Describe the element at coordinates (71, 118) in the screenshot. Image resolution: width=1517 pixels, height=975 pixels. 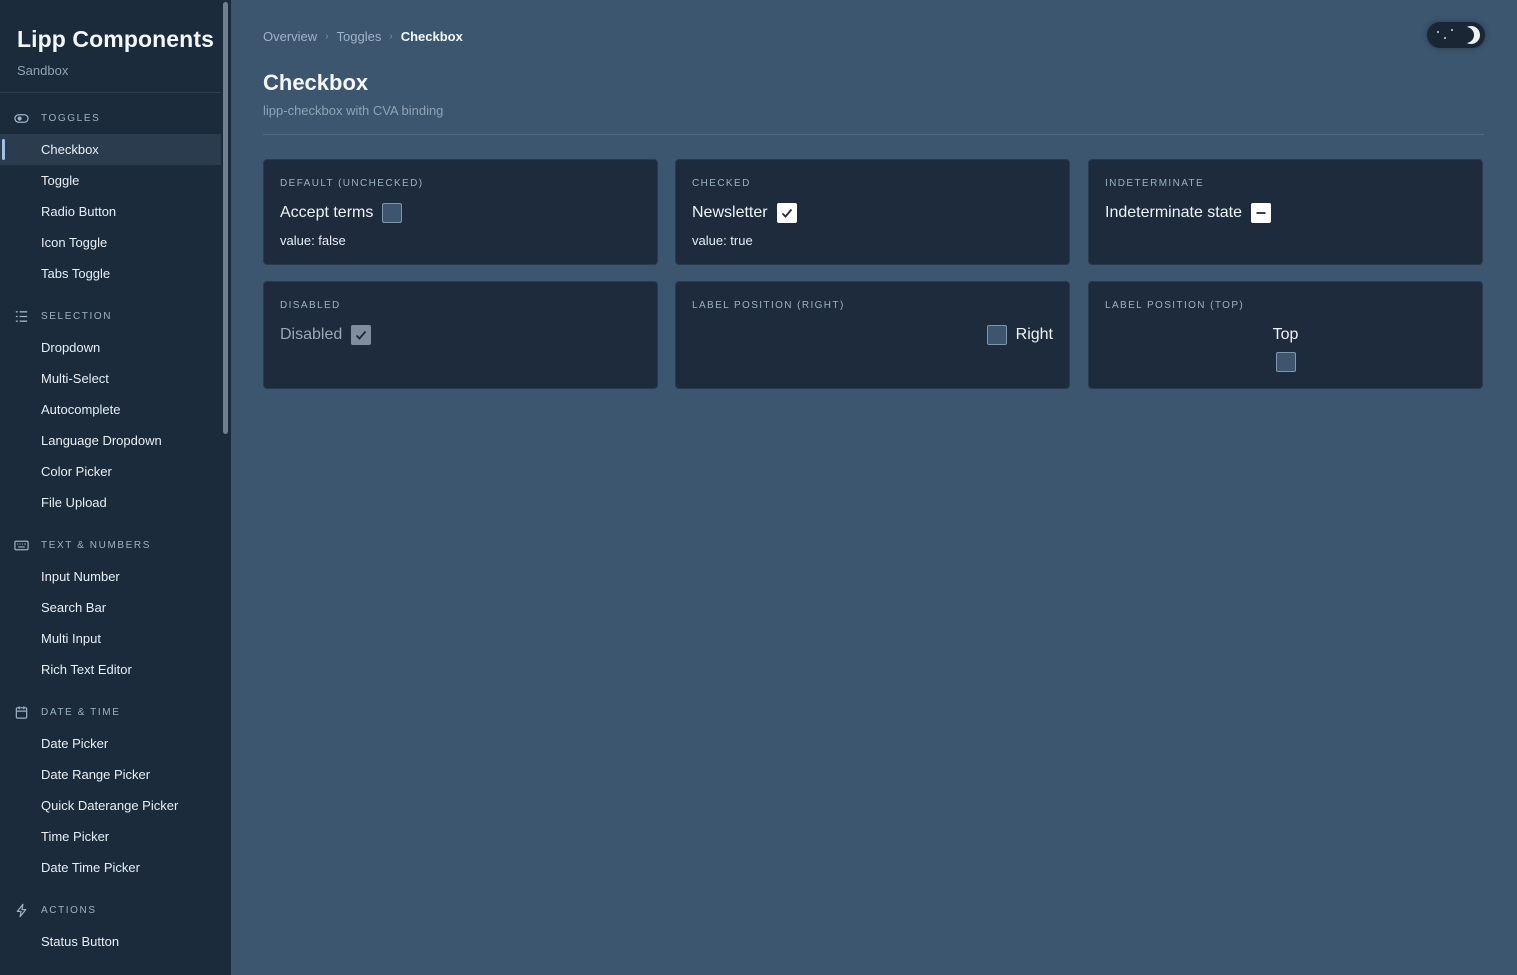
I see `section-label: TOGGLES` at that location.